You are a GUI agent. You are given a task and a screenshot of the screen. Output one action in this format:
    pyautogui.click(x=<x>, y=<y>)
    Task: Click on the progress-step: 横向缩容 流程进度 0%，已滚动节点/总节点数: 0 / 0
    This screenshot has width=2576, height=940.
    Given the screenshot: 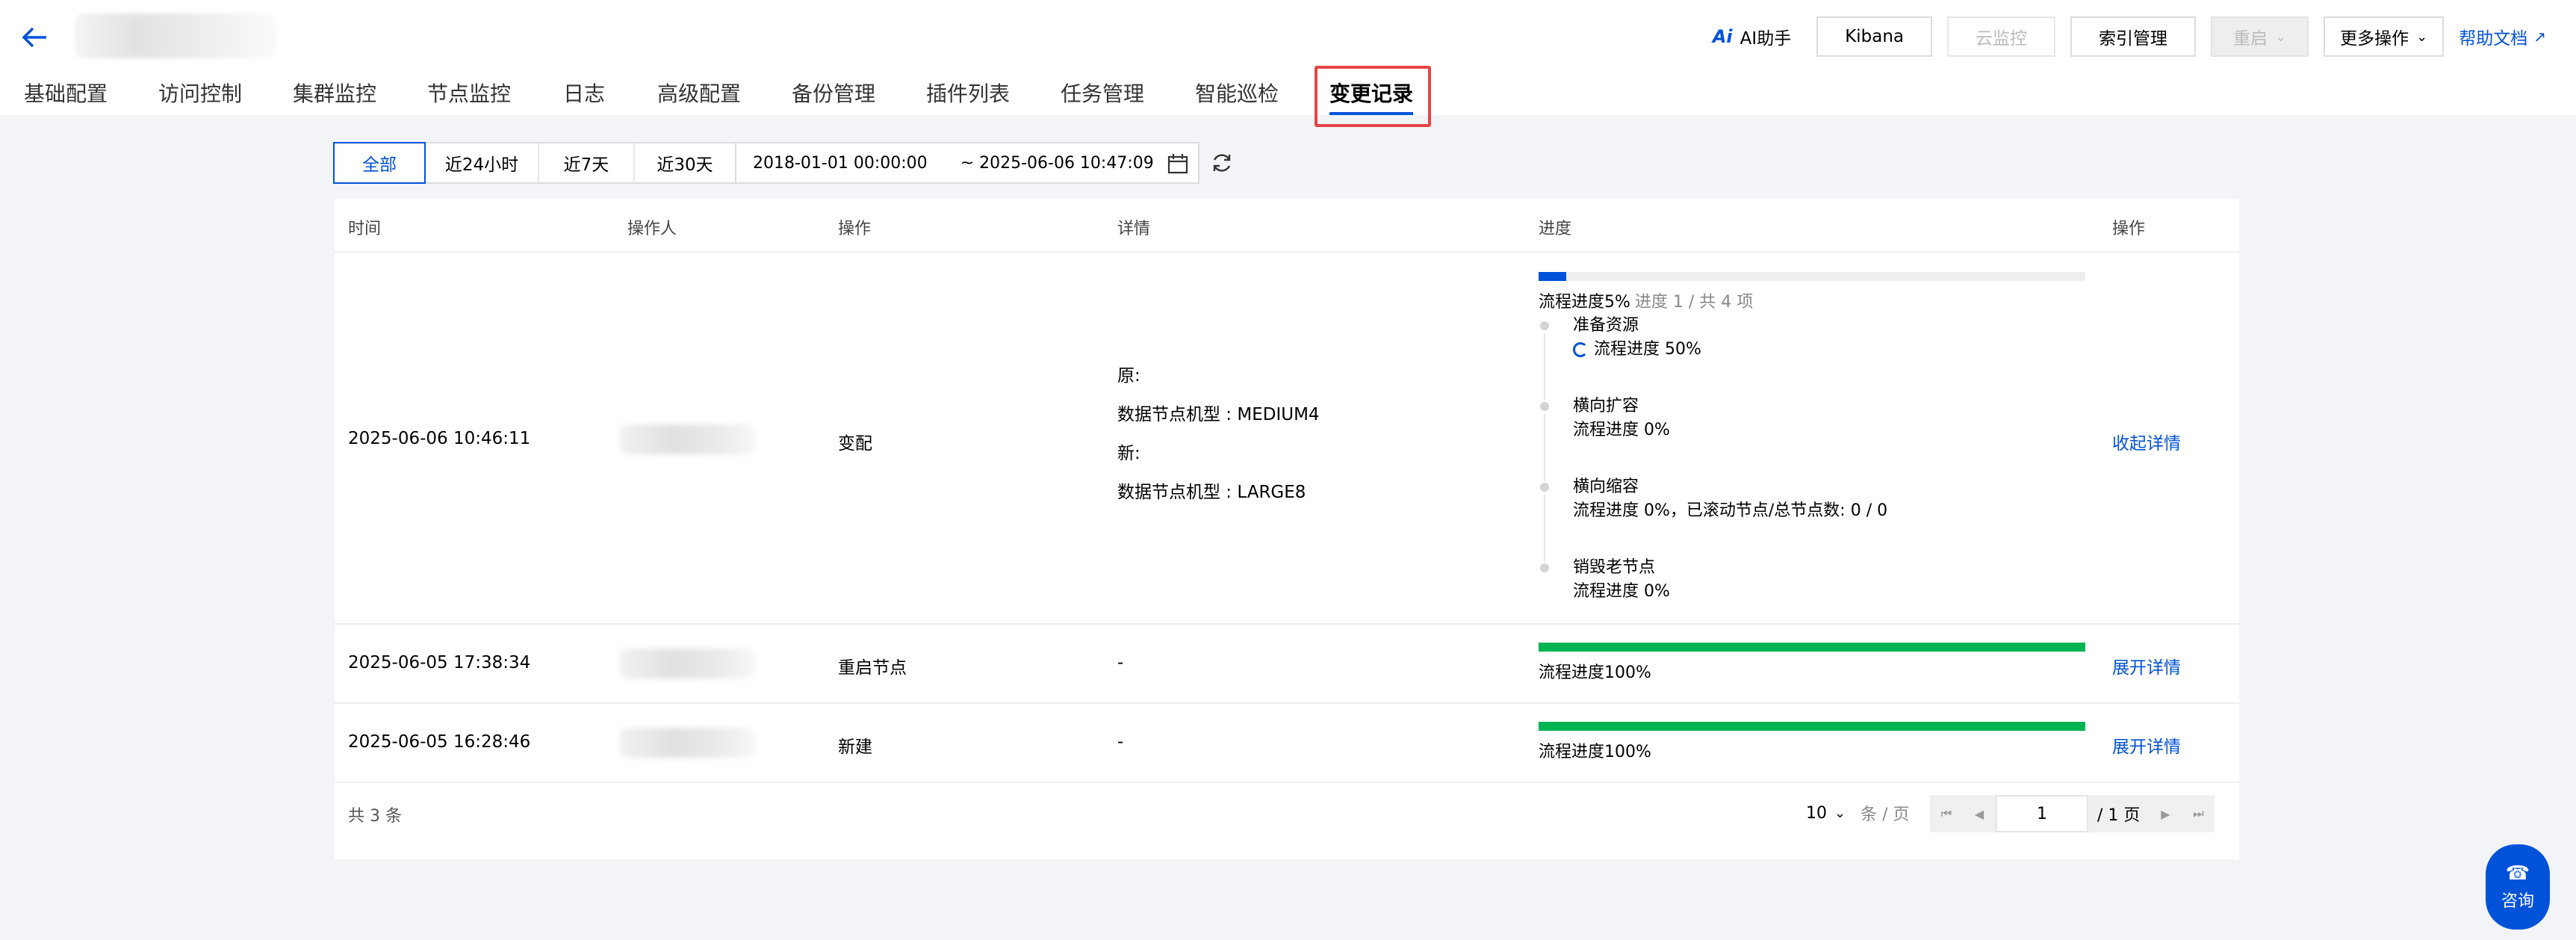 What is the action you would take?
    pyautogui.click(x=1714, y=518)
    